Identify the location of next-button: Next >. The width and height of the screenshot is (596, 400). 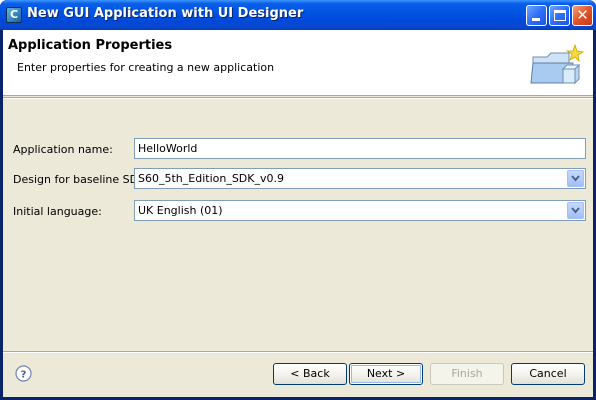
(386, 374).